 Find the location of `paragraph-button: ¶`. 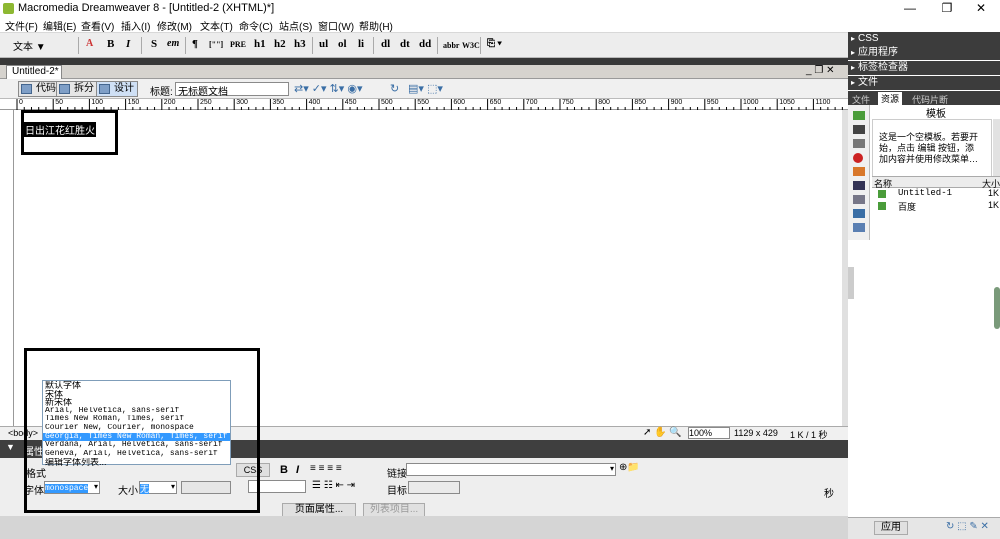

paragraph-button: ¶ is located at coordinates (195, 44).